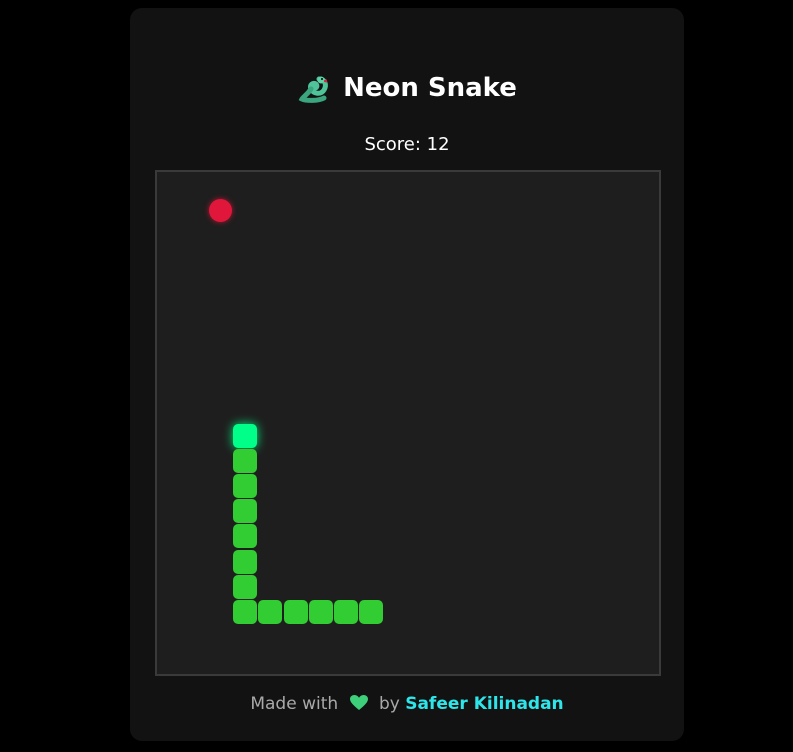 The width and height of the screenshot is (793, 752). What do you see at coordinates (389, 704) in the screenshot?
I see `by-text: by` at bounding box center [389, 704].